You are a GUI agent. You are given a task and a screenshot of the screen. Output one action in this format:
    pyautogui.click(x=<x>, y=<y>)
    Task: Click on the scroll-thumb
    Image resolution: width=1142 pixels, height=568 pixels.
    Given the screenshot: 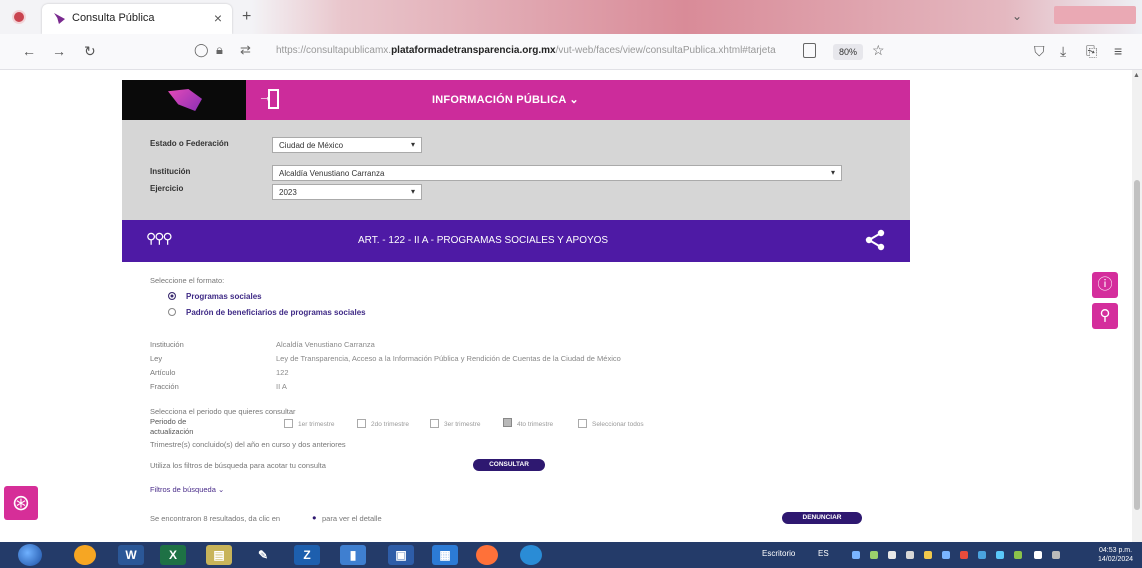 What is the action you would take?
    pyautogui.click(x=1137, y=345)
    